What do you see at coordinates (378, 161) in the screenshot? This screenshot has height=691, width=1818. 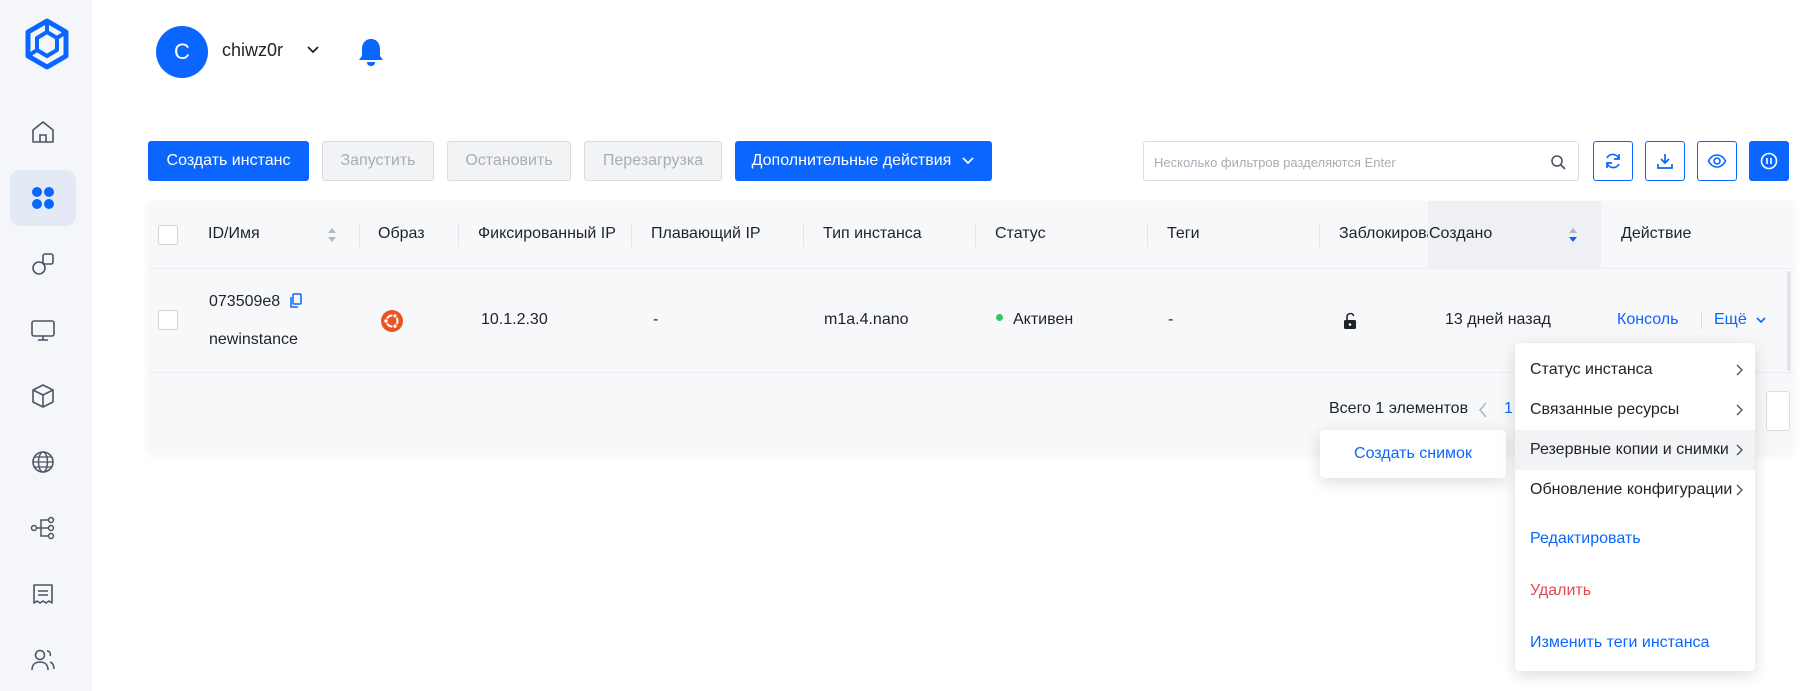 I see `start-button: Запустить` at bounding box center [378, 161].